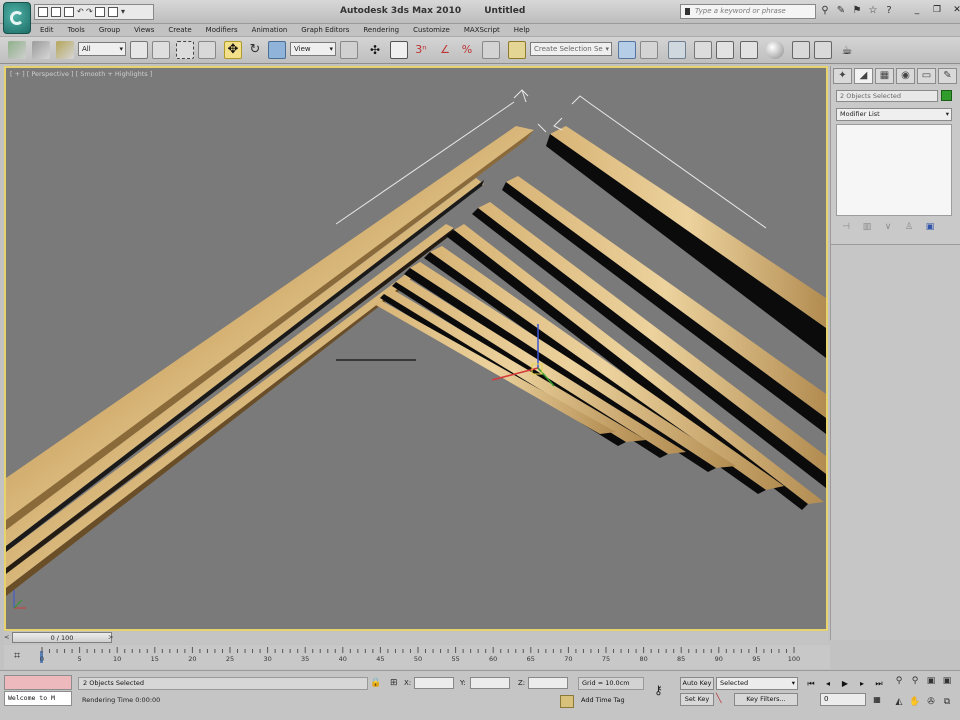 This screenshot has width=960, height=720. What do you see at coordinates (376, 683) in the screenshot?
I see `selection-lock-icon: 🔒` at bounding box center [376, 683].